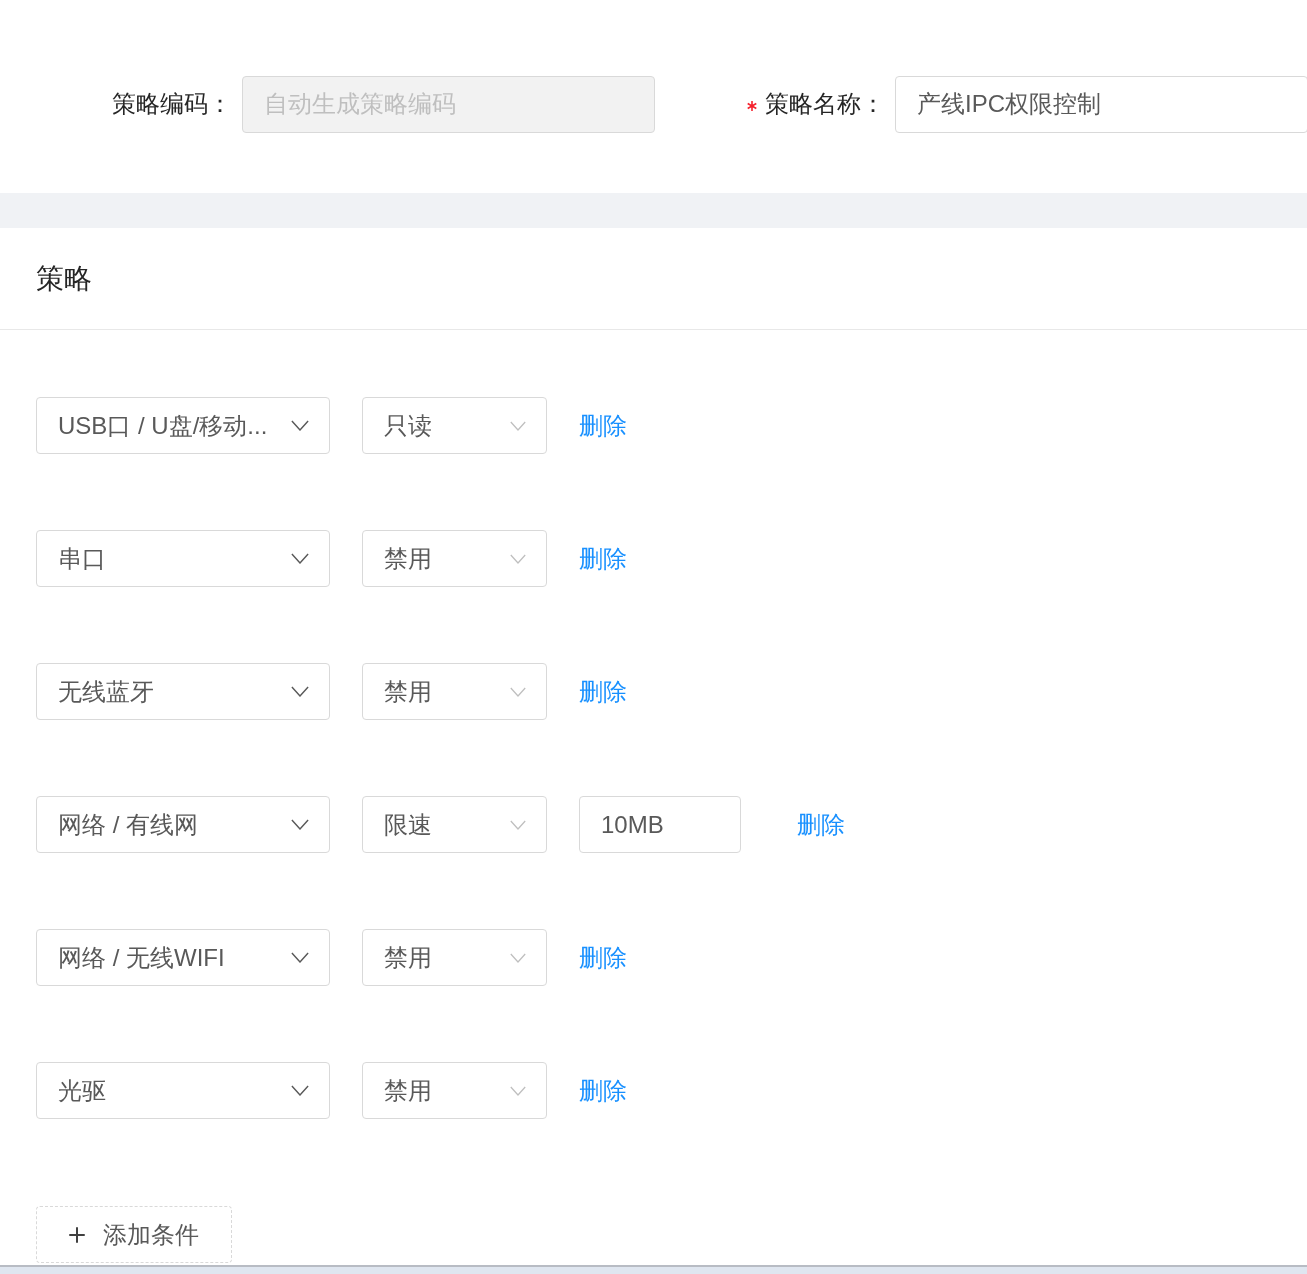 This screenshot has width=1307, height=1274. I want to click on target-select: 网络 / 有线网, so click(183, 824).